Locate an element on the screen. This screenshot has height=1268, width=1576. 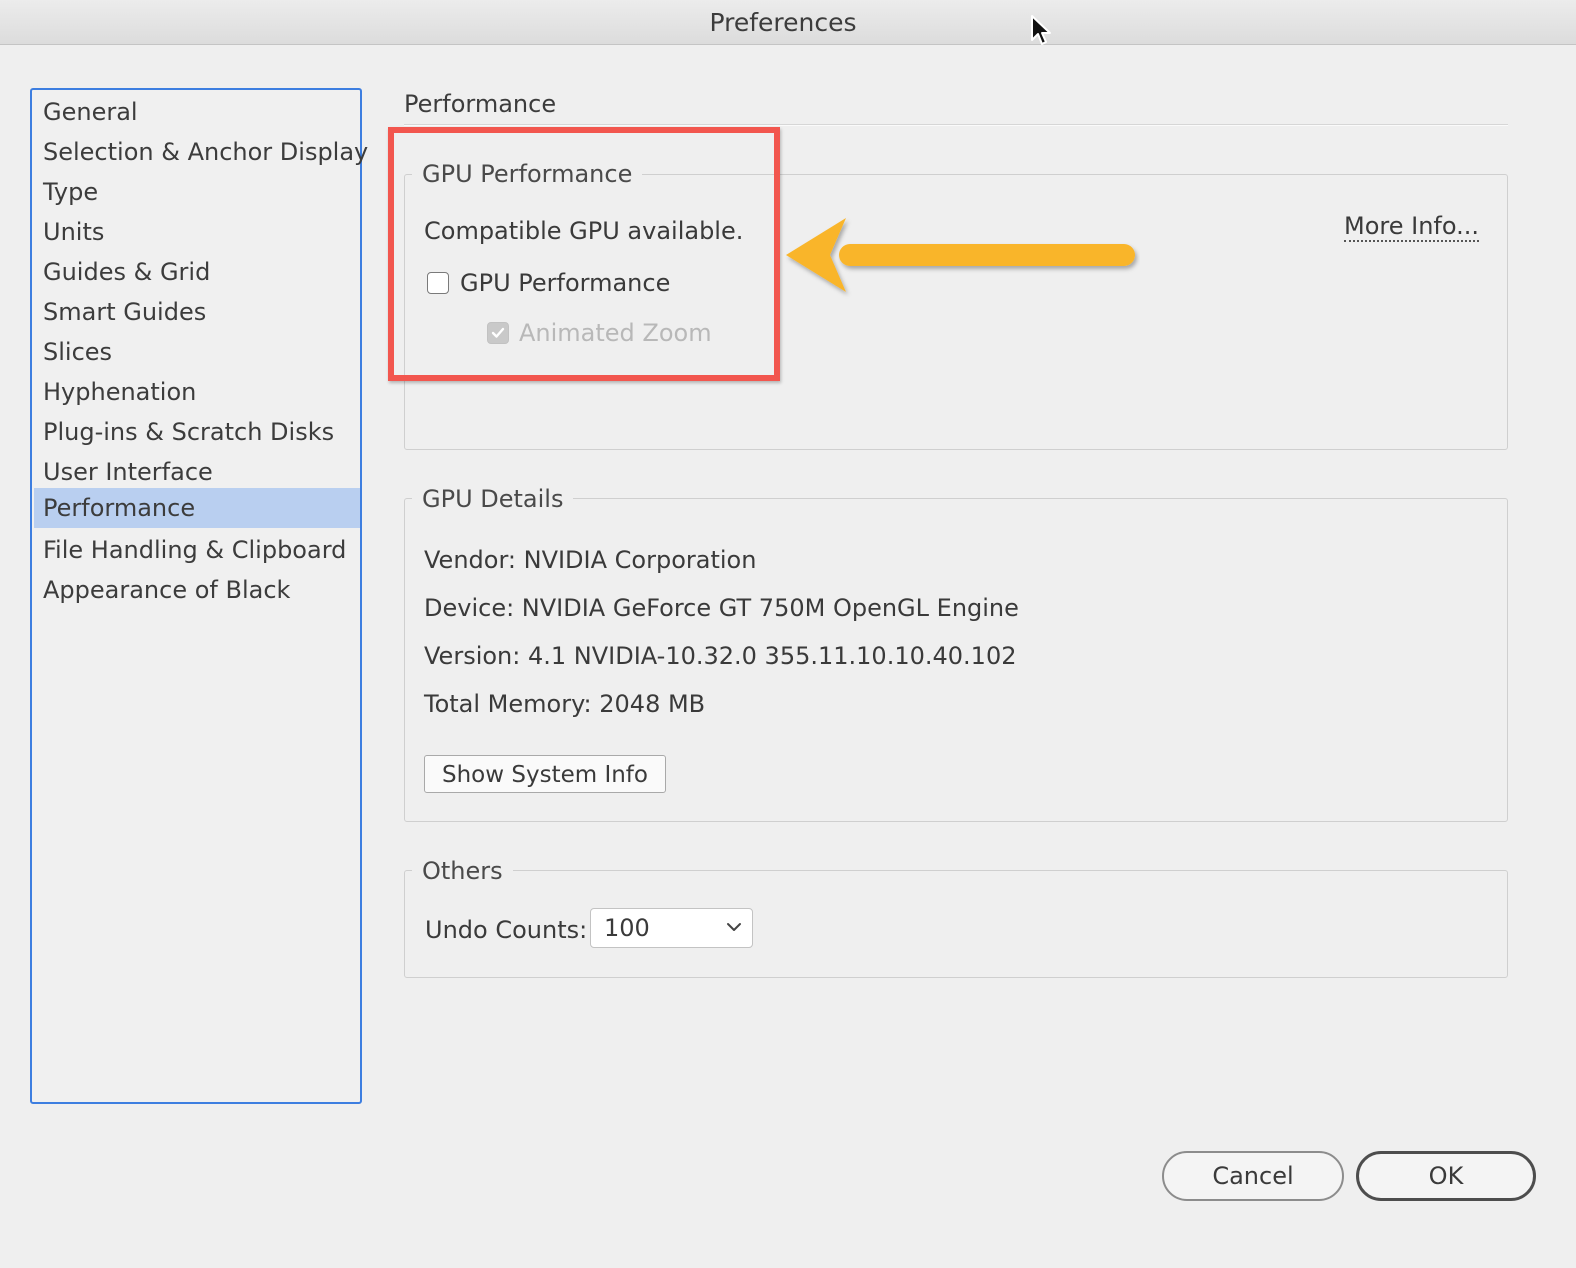
chevron-down-icon is located at coordinates (734, 927).